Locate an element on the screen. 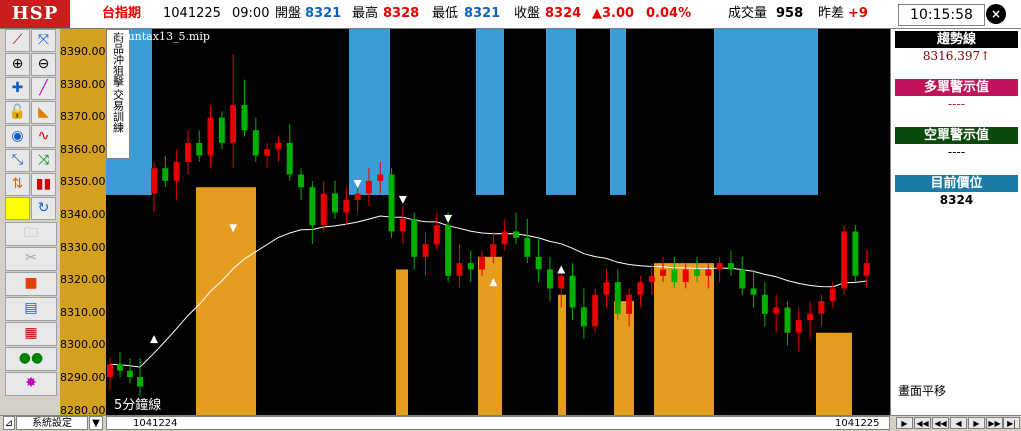 Image resolution: width=1021 pixels, height=431 pixels. chart-title: Huntax13_5.mip is located at coordinates (164, 36).